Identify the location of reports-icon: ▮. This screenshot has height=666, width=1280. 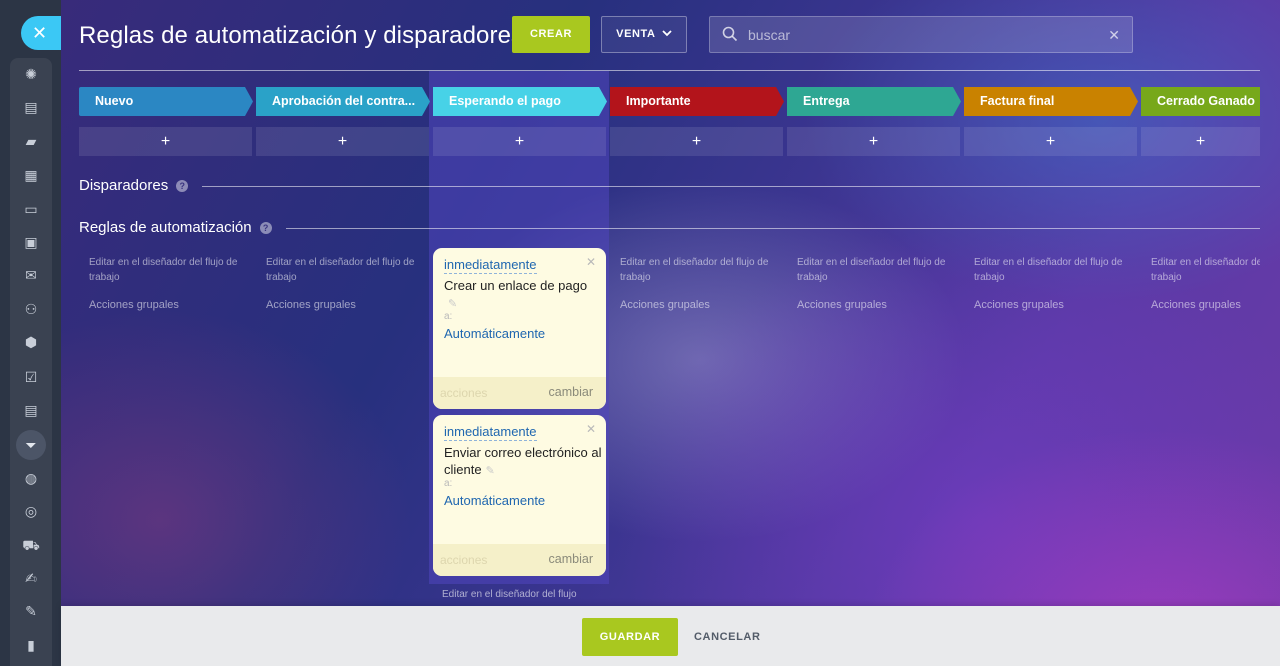
(31, 645).